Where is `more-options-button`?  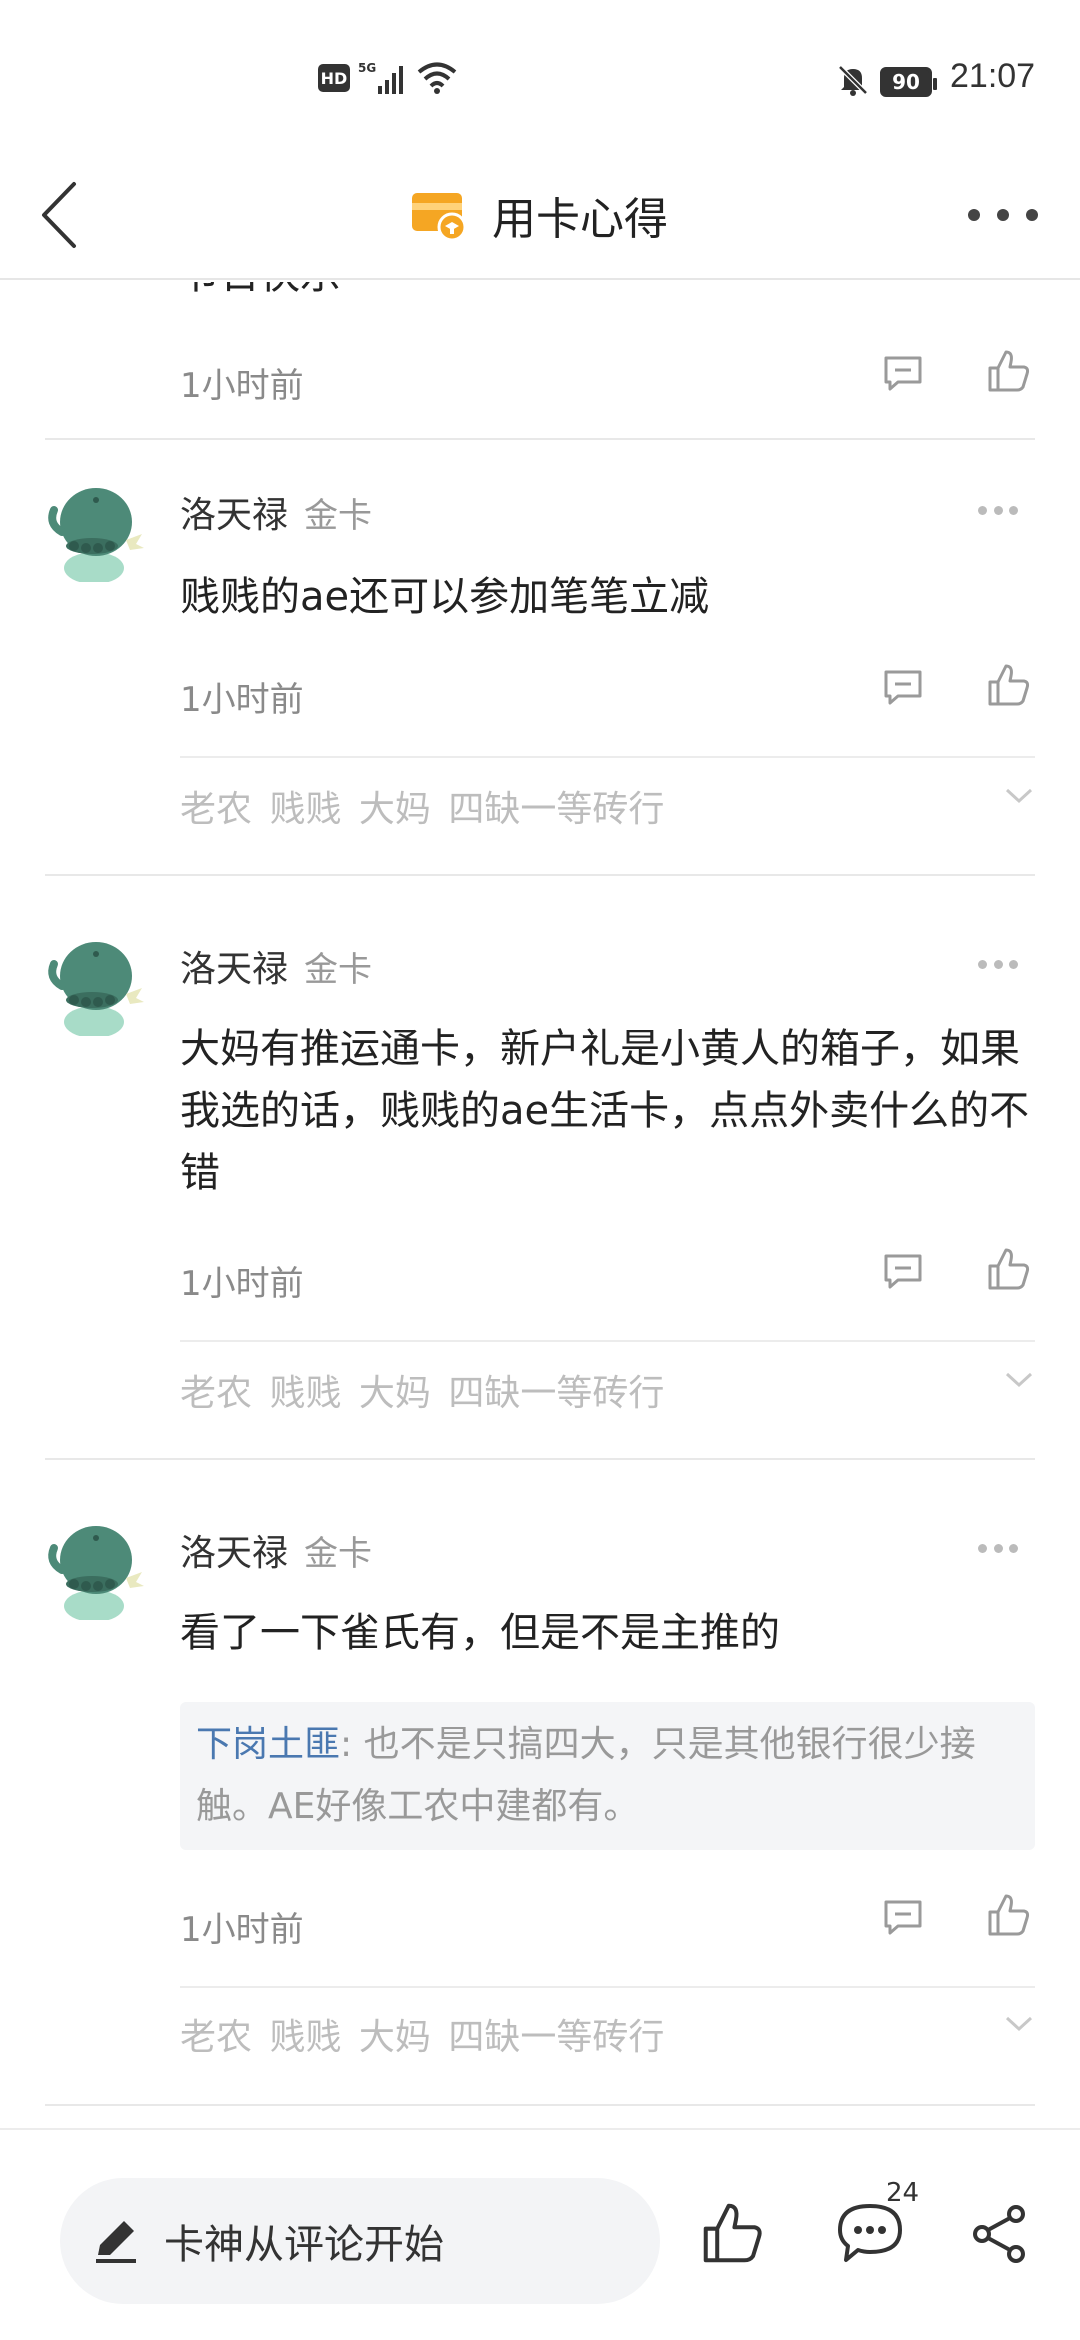 more-options-button is located at coordinates (1003, 215).